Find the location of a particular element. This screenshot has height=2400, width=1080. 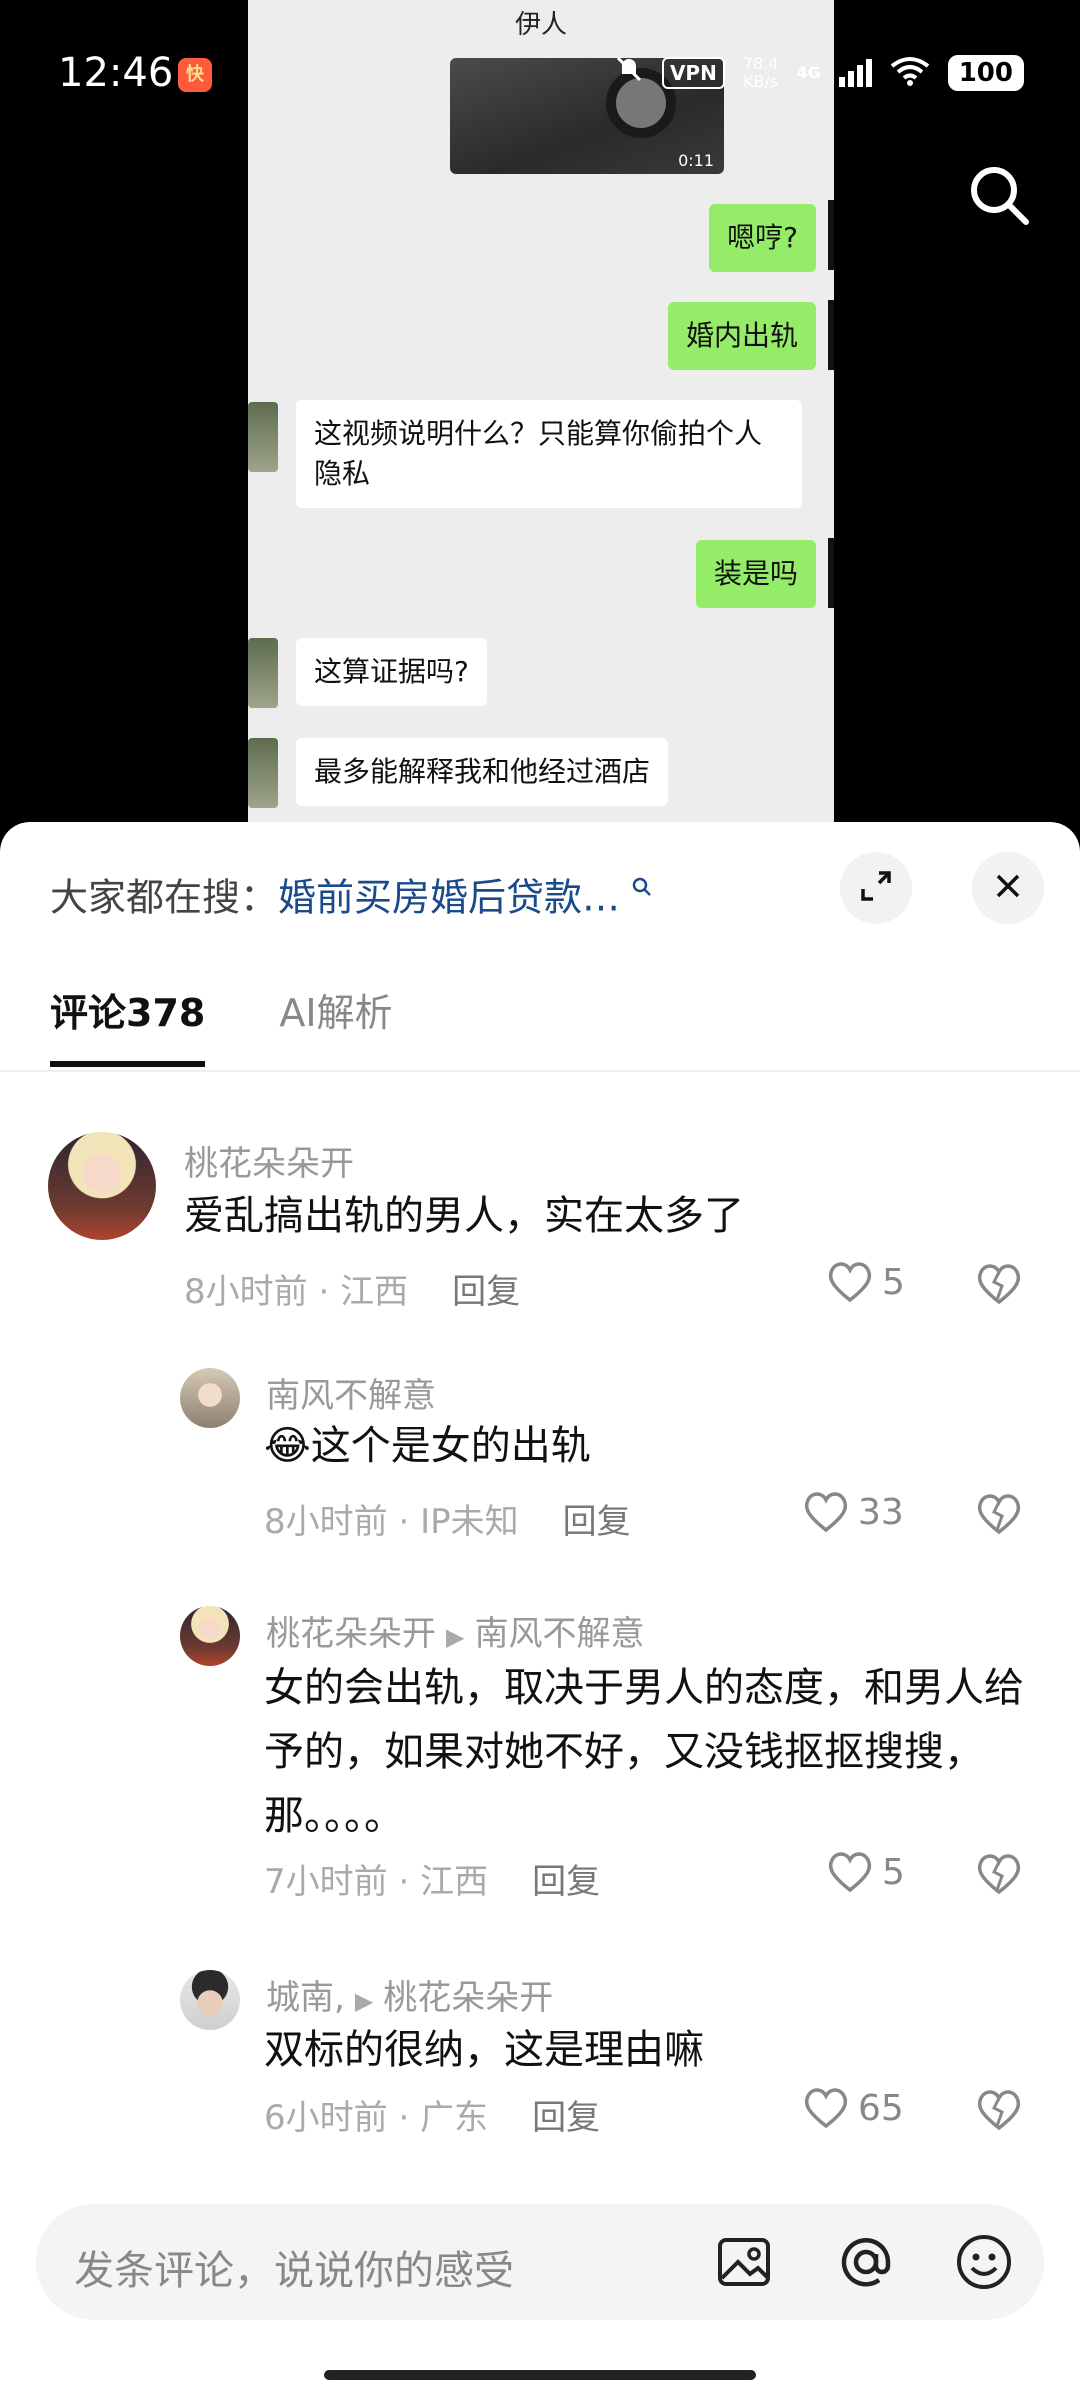

comment-text: 爱乱搞出轨的男人，实在太多了 is located at coordinates (464, 1216).